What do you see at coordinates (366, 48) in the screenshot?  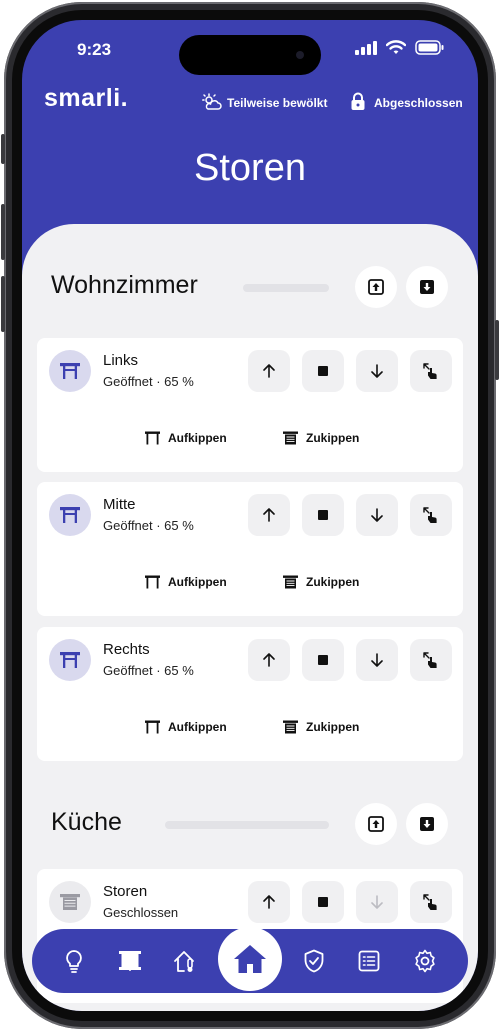 I see `signal-icon` at bounding box center [366, 48].